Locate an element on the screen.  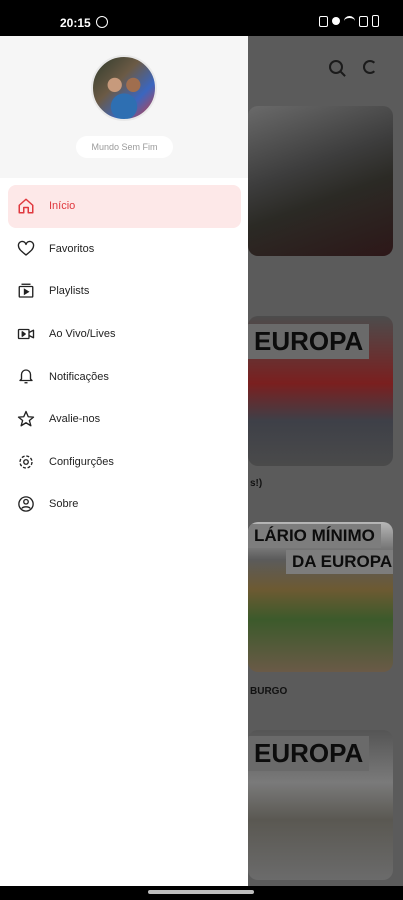
menu-item-sobre: Sobre is located at coordinates (124, 504).